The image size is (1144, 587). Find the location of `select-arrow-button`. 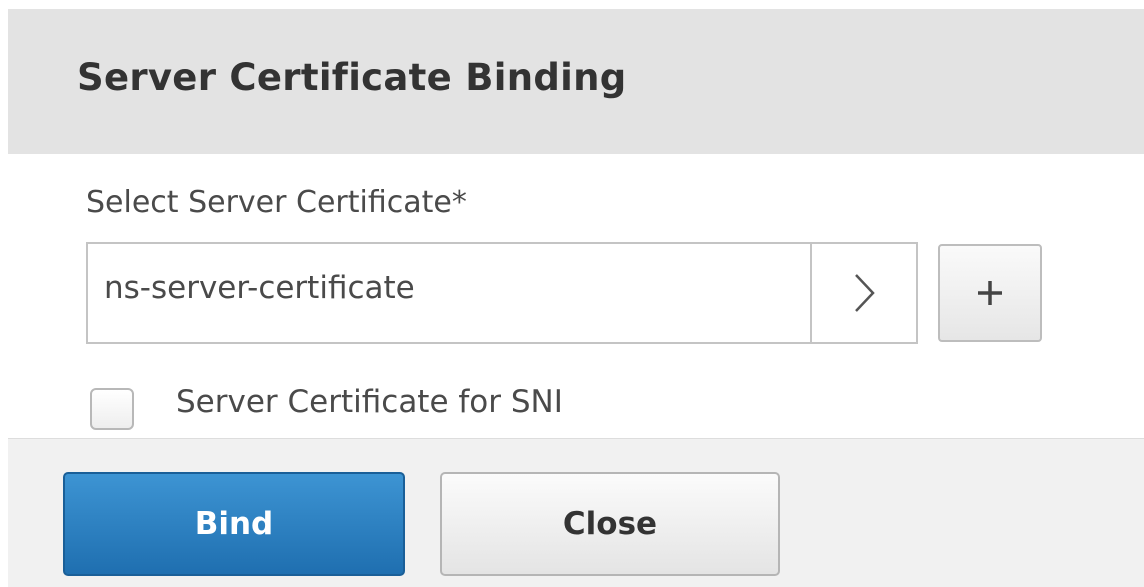

select-arrow-button is located at coordinates (863, 293).